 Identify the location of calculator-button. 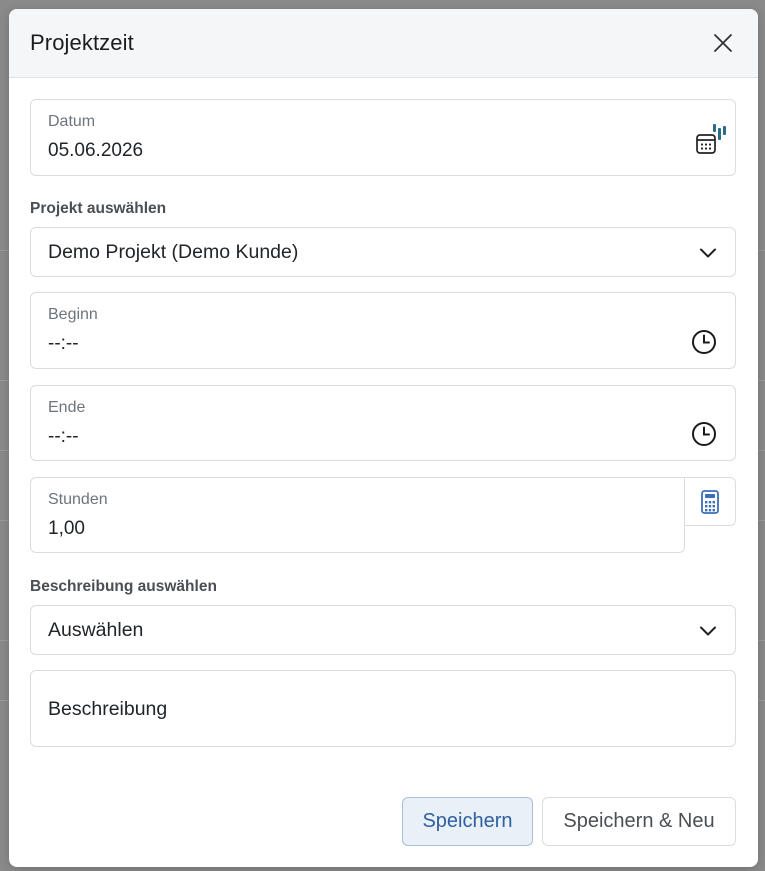
(710, 501).